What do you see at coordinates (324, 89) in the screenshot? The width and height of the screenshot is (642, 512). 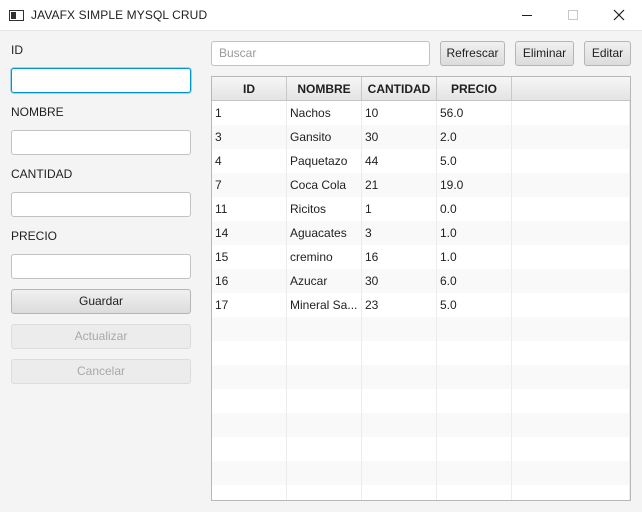 I see `column-header-nombre: NOMBRE` at bounding box center [324, 89].